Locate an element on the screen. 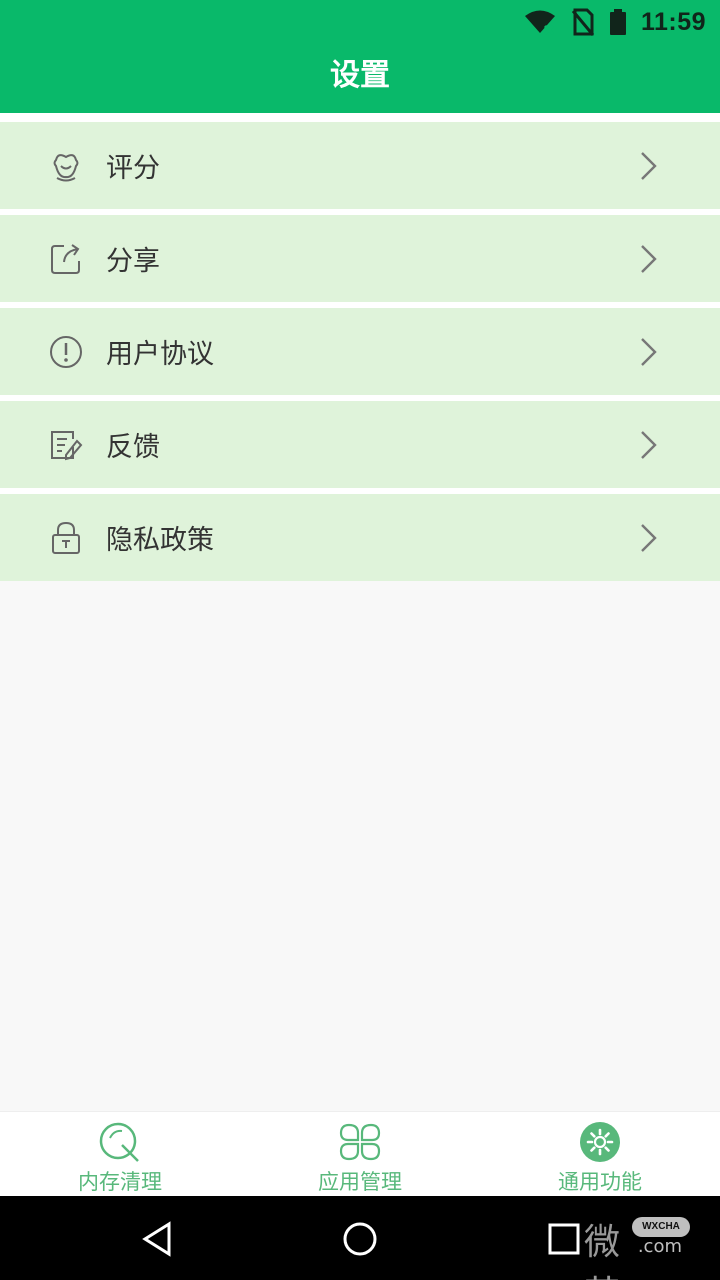  settings-item-feedback: 反馈 is located at coordinates (360, 441).